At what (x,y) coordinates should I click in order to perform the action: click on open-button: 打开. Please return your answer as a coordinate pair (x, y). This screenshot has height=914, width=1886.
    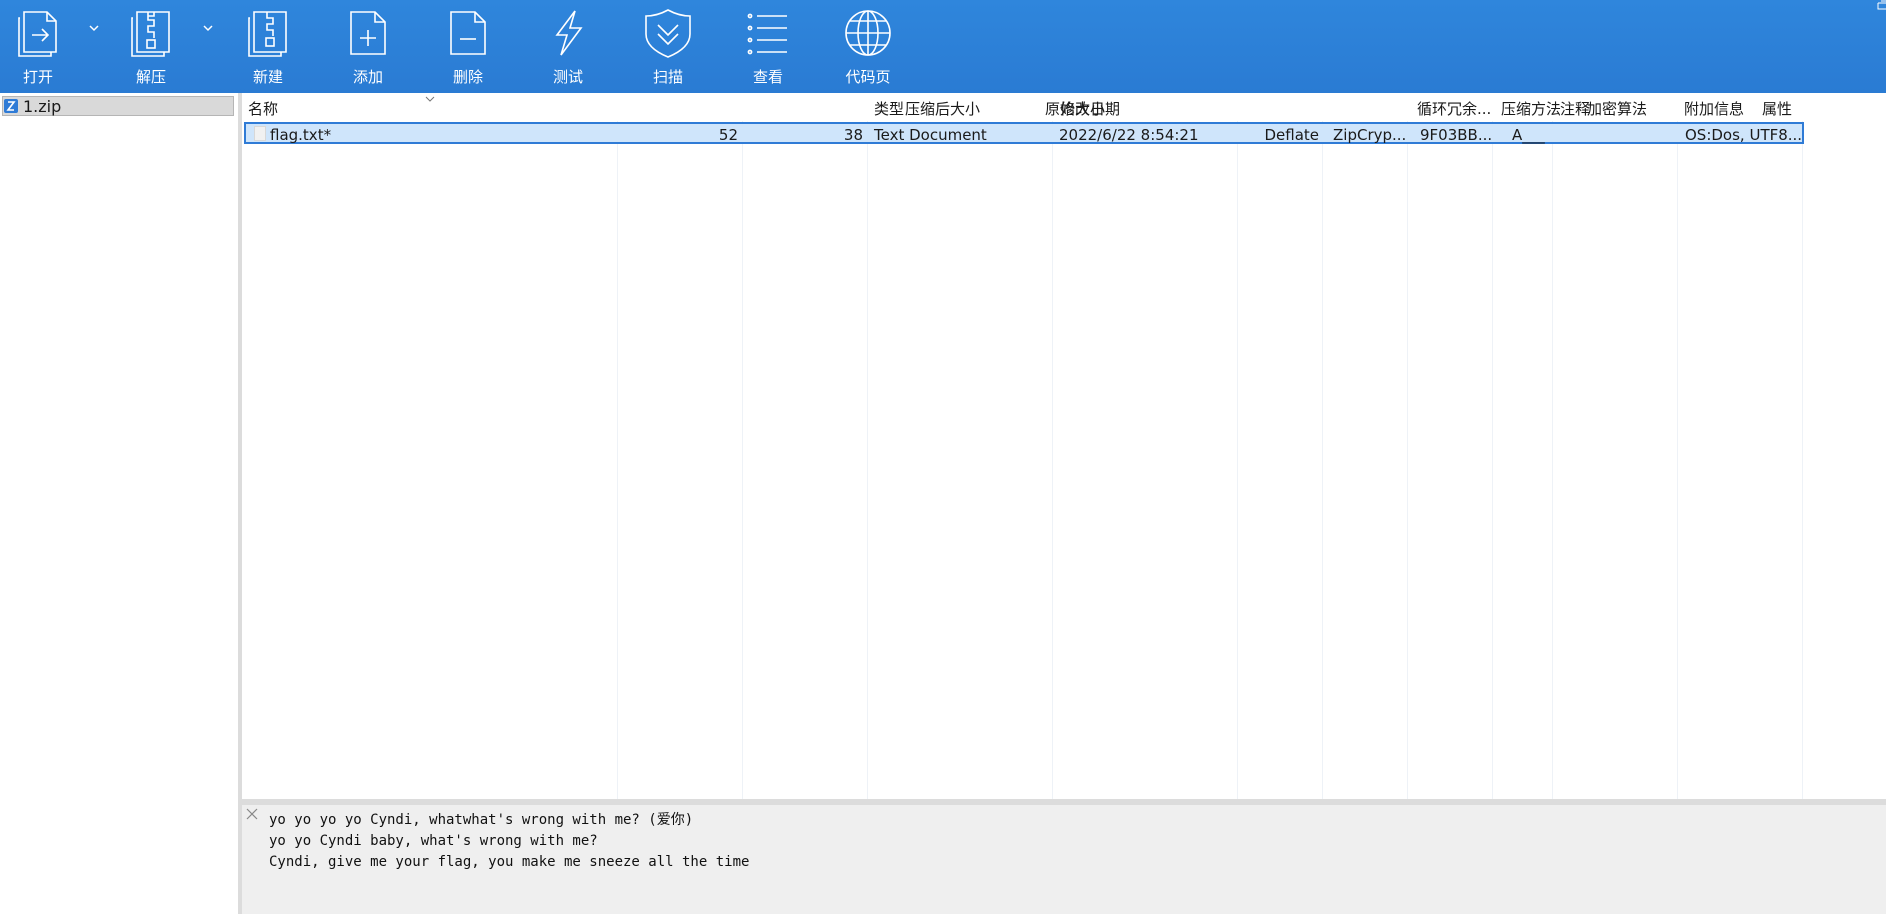
    Looking at the image, I should click on (39, 48).